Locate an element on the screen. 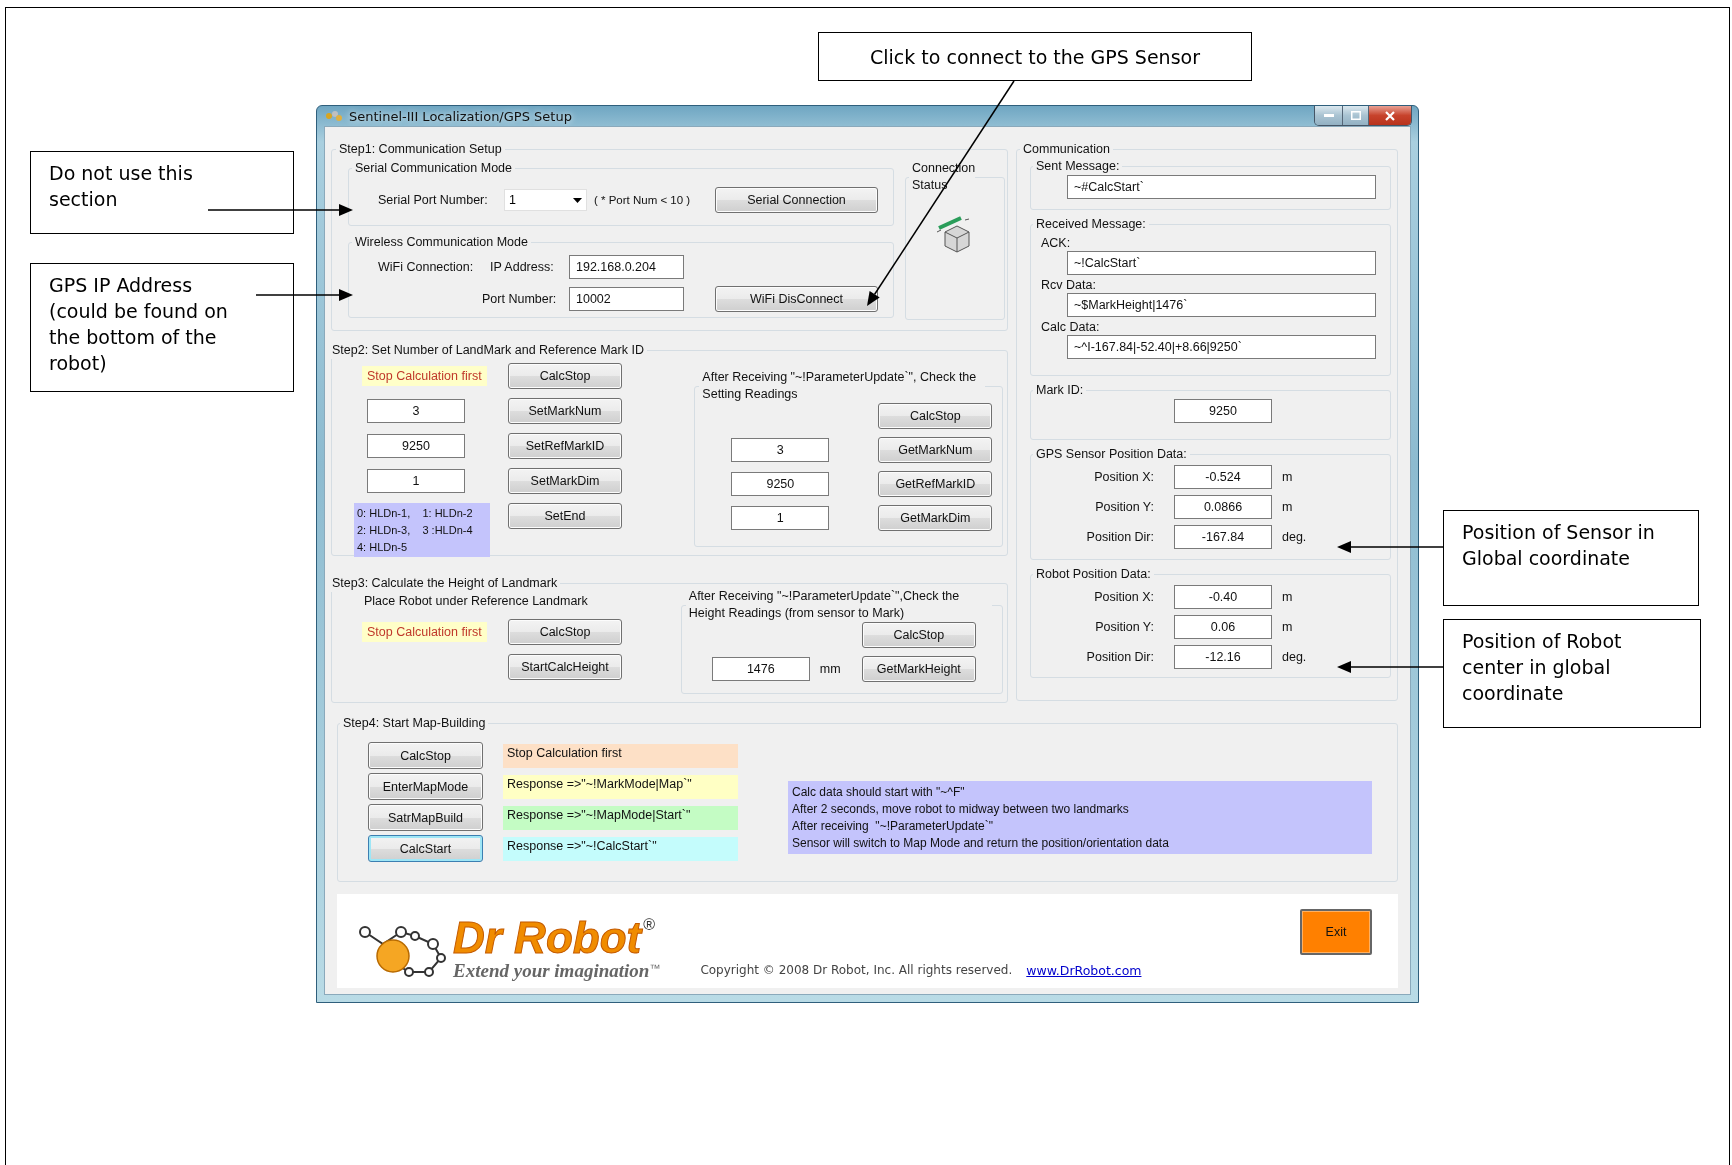 Image resolution: width=1732 pixels, height=1165 pixels. text-field: -0.40 is located at coordinates (1223, 597).